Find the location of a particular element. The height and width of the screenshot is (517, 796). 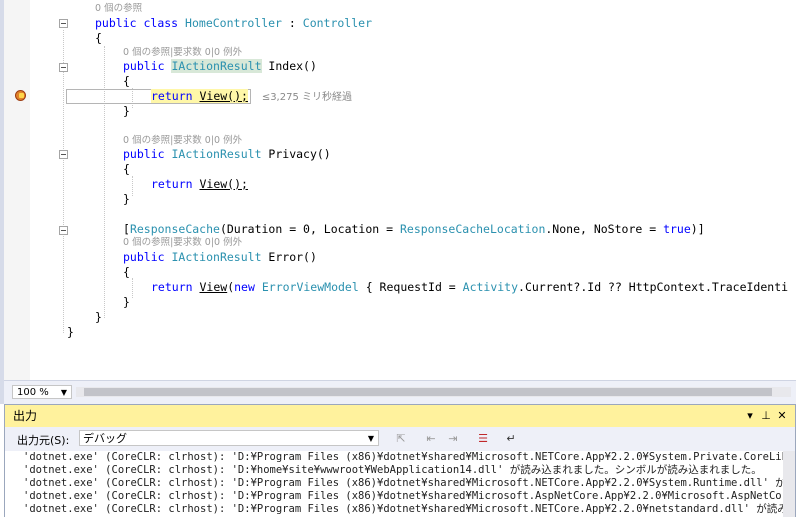

collapse-class-toggle-icon is located at coordinates (63, 23).